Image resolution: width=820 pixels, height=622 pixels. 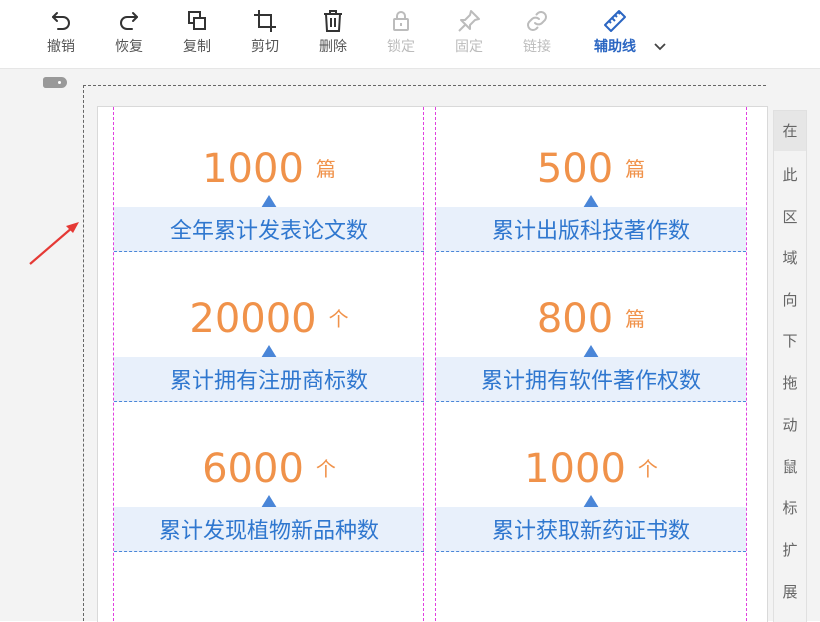 I want to click on drag-to-extend-hint: 在 此 区 域 向 下 拖 动 鼠 标 扩 展, so click(x=790, y=366).